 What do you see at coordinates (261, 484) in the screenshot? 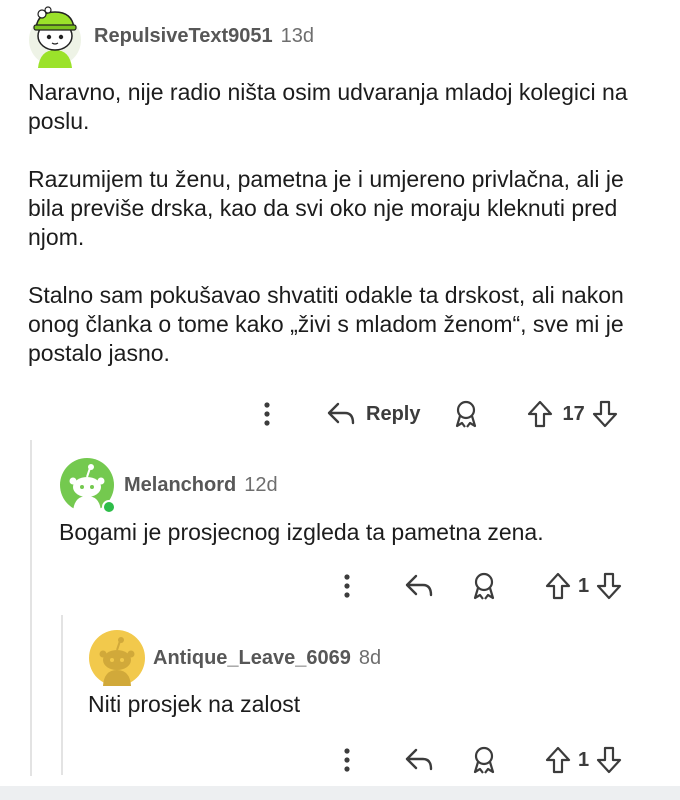
I see `comment-age: 12d` at bounding box center [261, 484].